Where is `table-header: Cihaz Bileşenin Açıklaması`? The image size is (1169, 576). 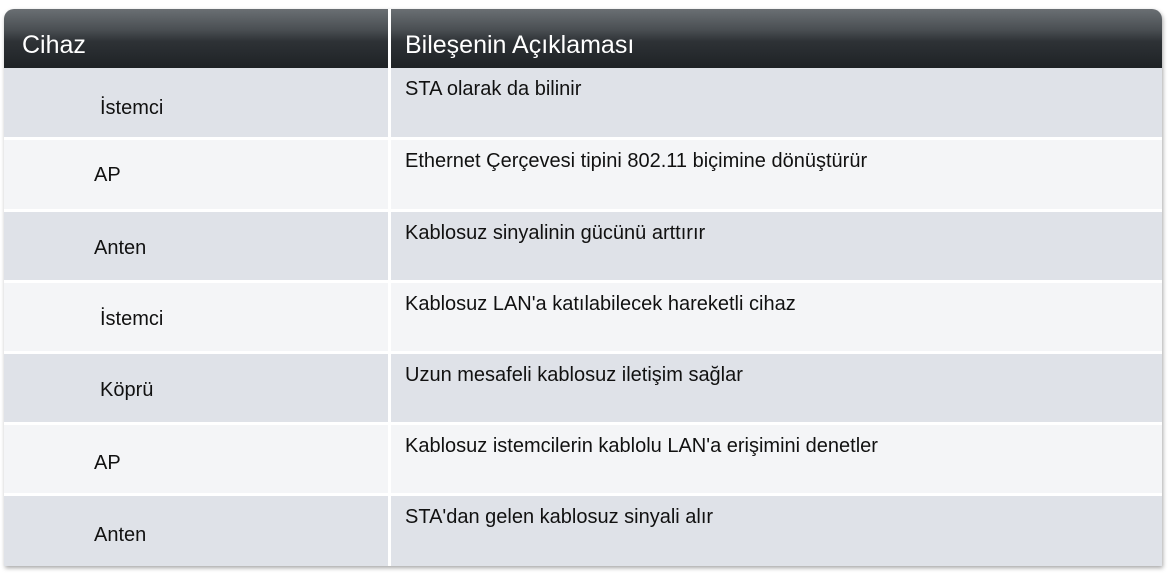 table-header: Cihaz Bileşenin Açıklaması is located at coordinates (583, 38).